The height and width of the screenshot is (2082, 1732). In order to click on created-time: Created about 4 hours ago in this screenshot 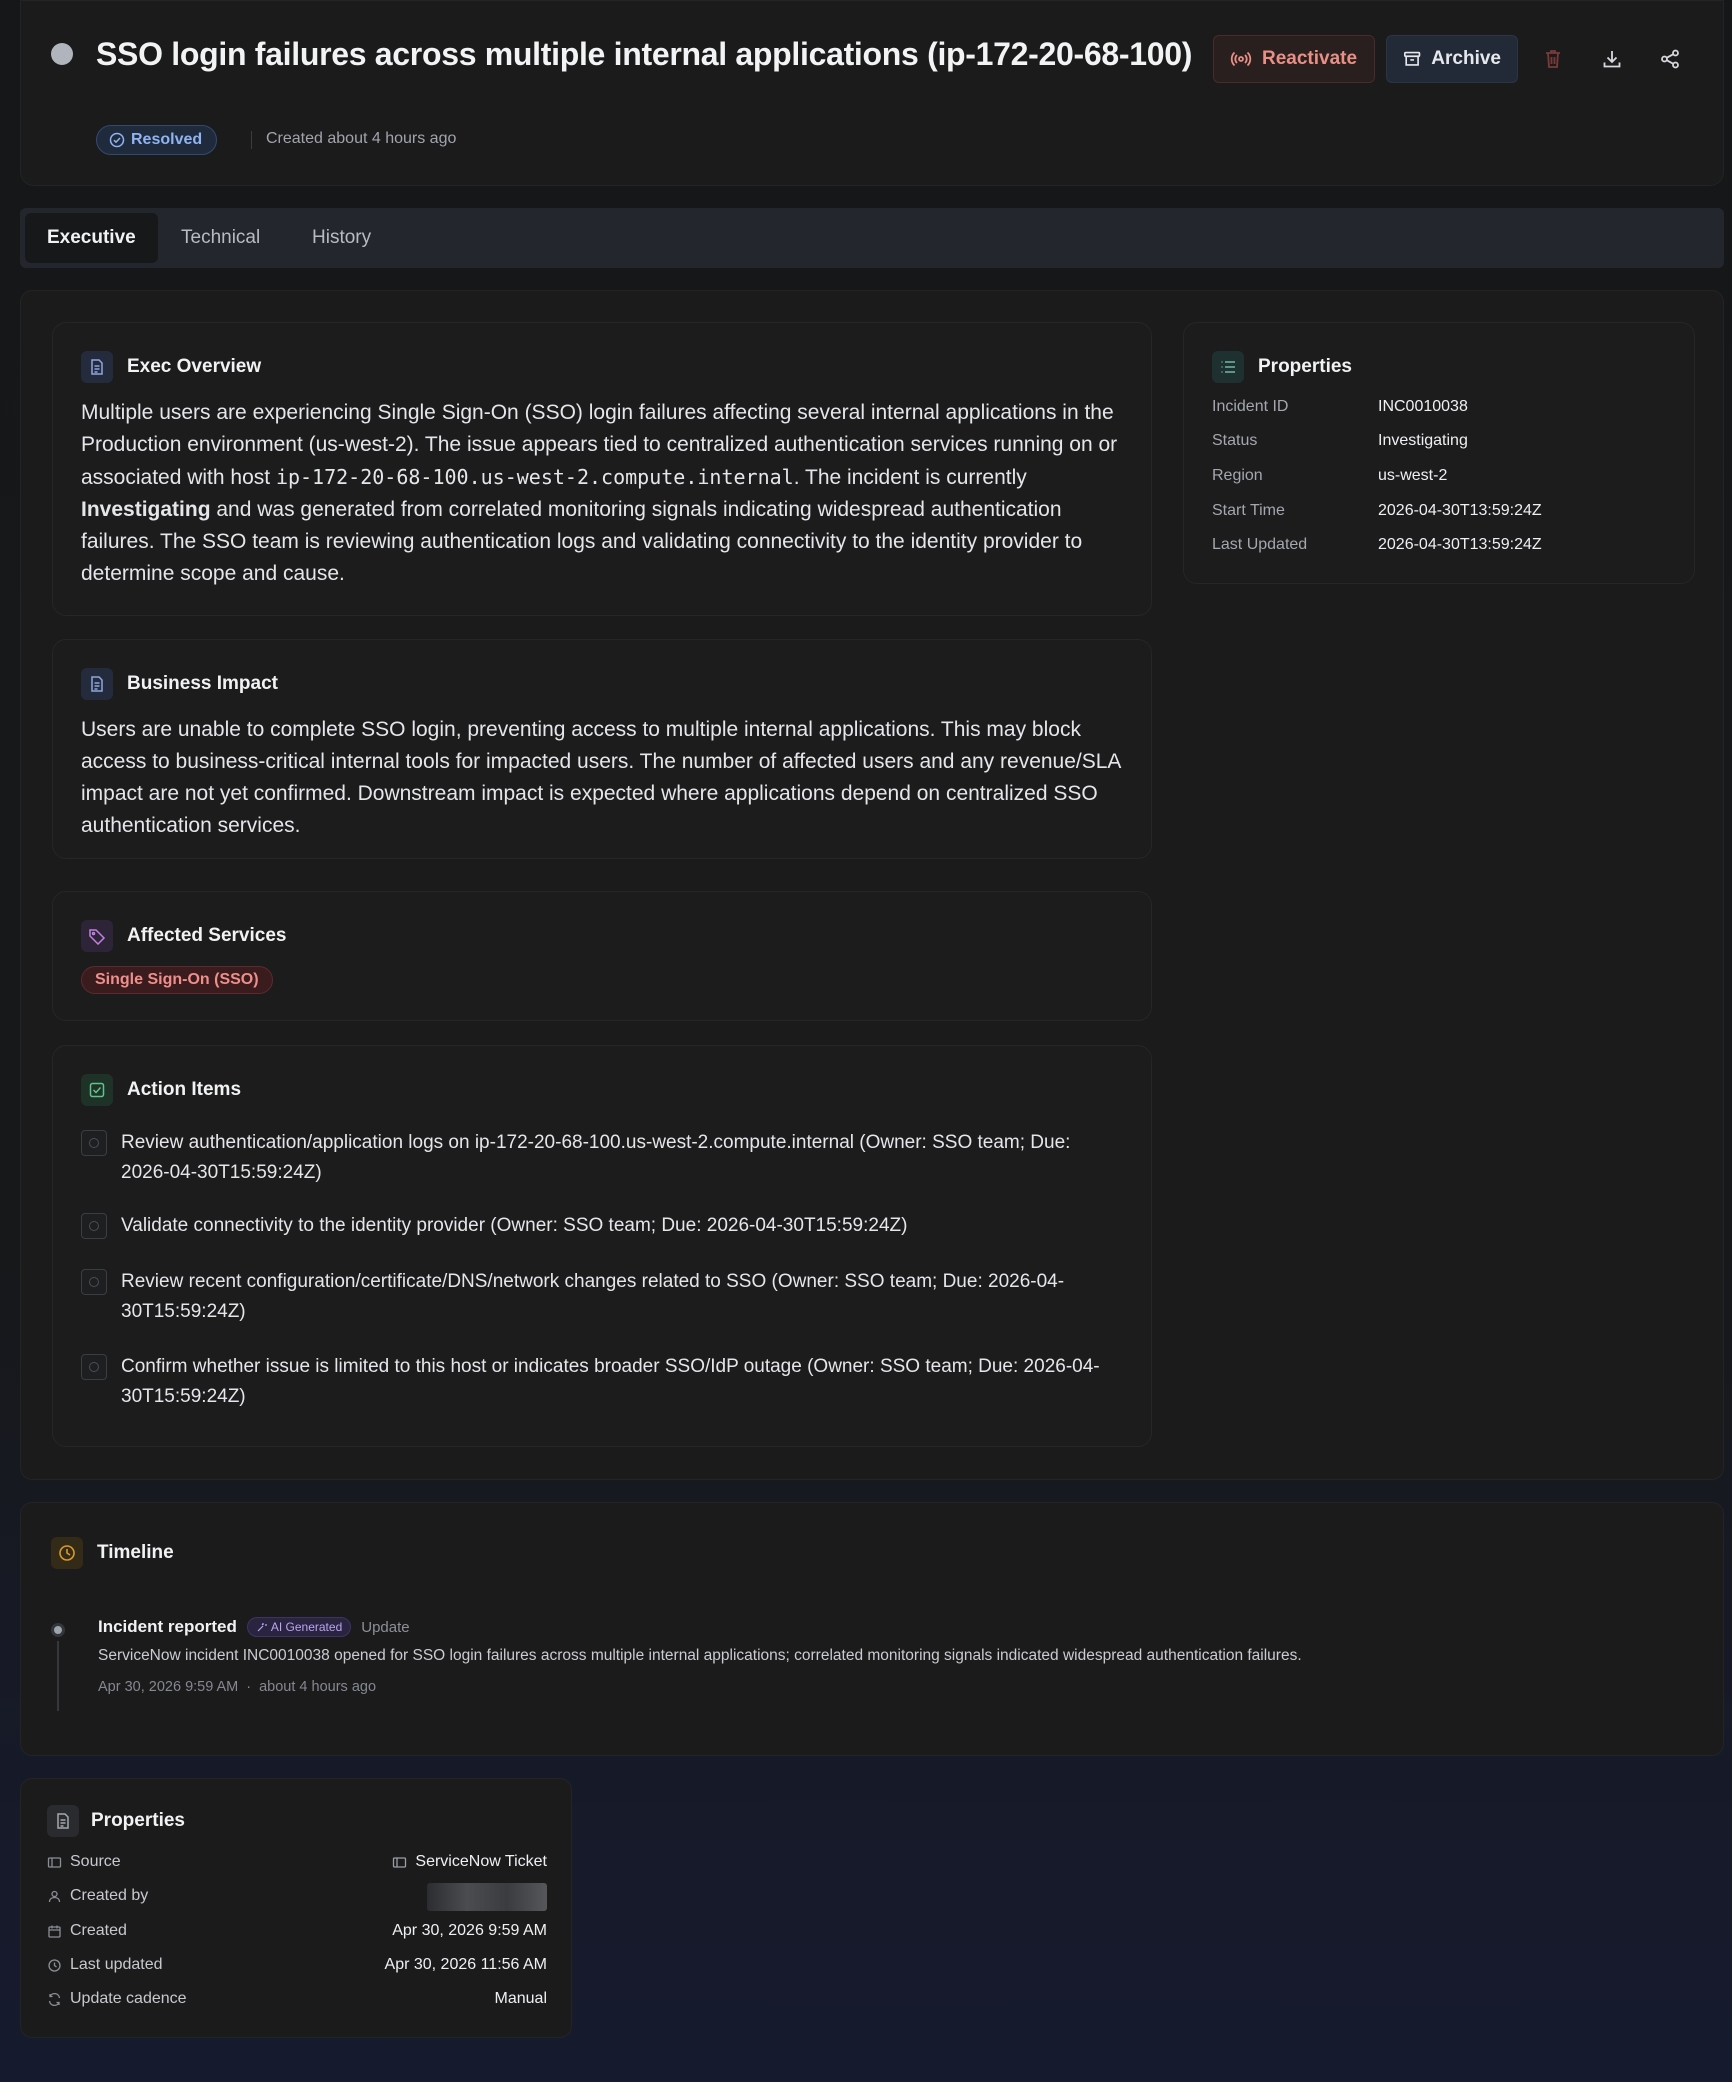, I will do `click(361, 138)`.